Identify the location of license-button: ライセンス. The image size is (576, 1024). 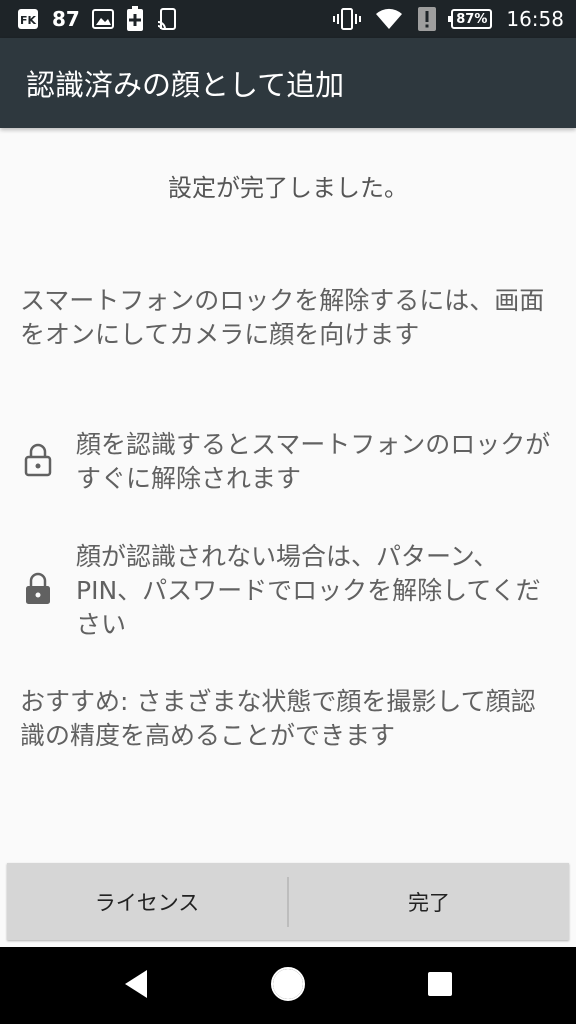
(147, 901).